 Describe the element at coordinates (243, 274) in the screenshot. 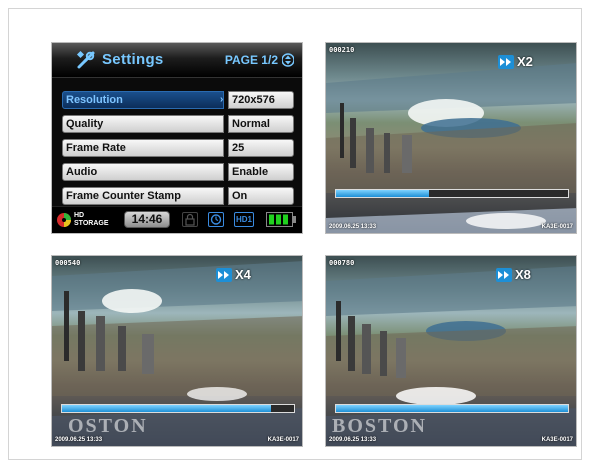

I see `speed-label: X4` at that location.